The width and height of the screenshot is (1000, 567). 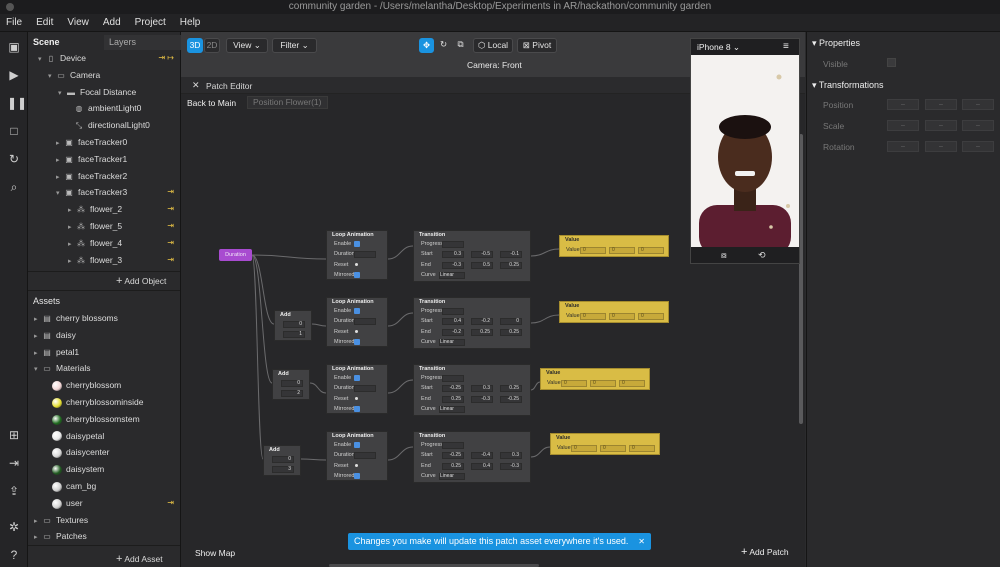 What do you see at coordinates (44, 22) in the screenshot?
I see `menu-edit: Edit` at bounding box center [44, 22].